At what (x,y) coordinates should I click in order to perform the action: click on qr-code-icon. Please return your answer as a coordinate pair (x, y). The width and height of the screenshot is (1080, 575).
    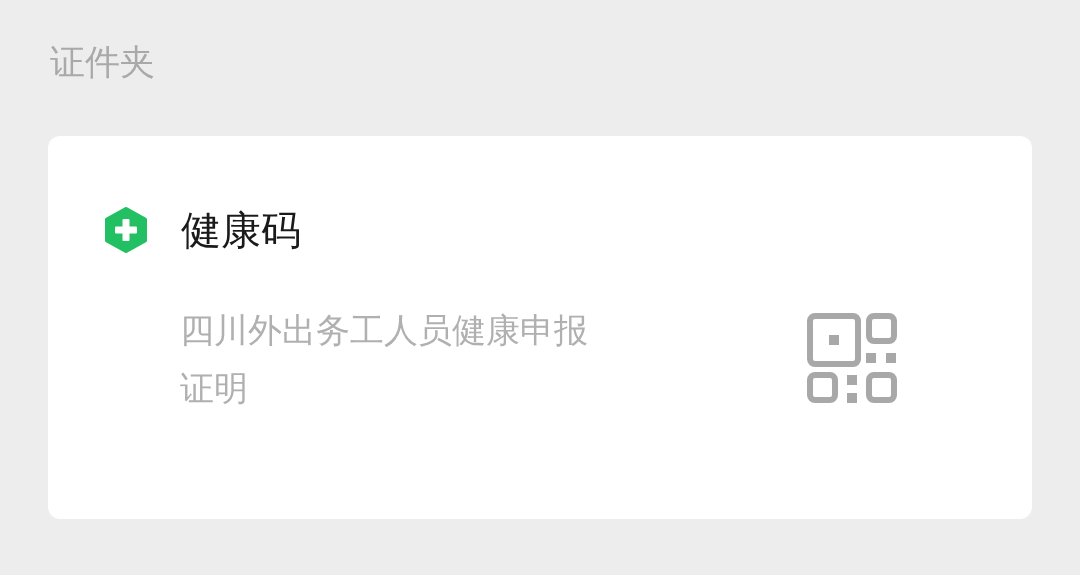
    Looking at the image, I should click on (852, 358).